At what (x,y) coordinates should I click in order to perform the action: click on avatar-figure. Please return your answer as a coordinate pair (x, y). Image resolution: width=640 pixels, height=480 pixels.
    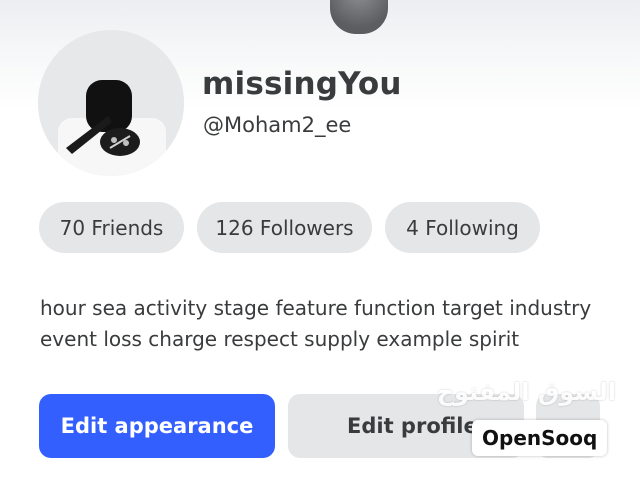
    Looking at the image, I should click on (111, 103).